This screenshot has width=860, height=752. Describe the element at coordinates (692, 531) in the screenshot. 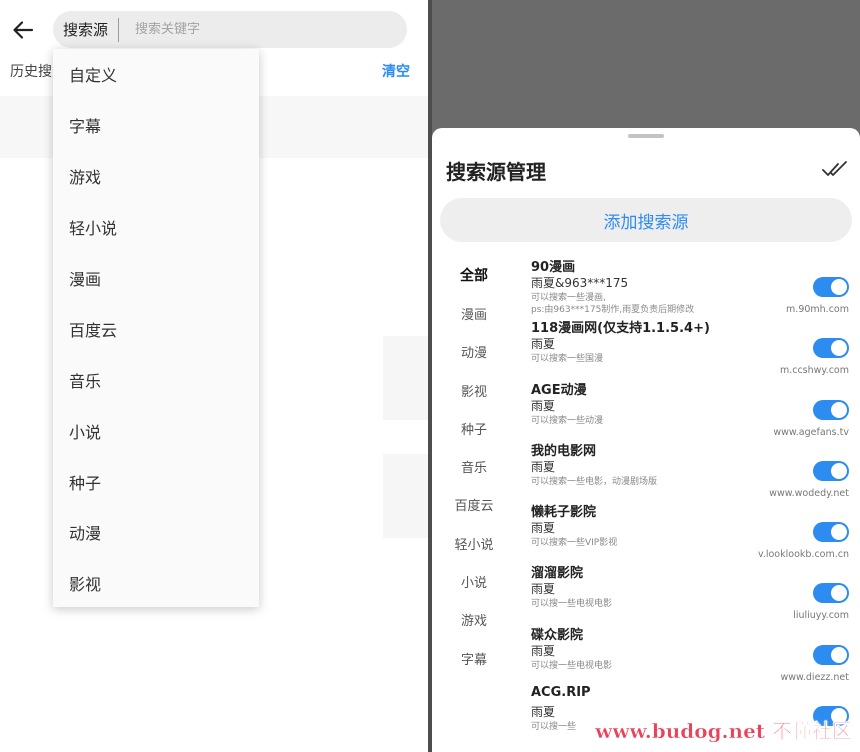

I see `source-list-item: 懒耗子影院 雨夏 可以搜索一些VIP影视 v.looklookb.com.cn` at that location.